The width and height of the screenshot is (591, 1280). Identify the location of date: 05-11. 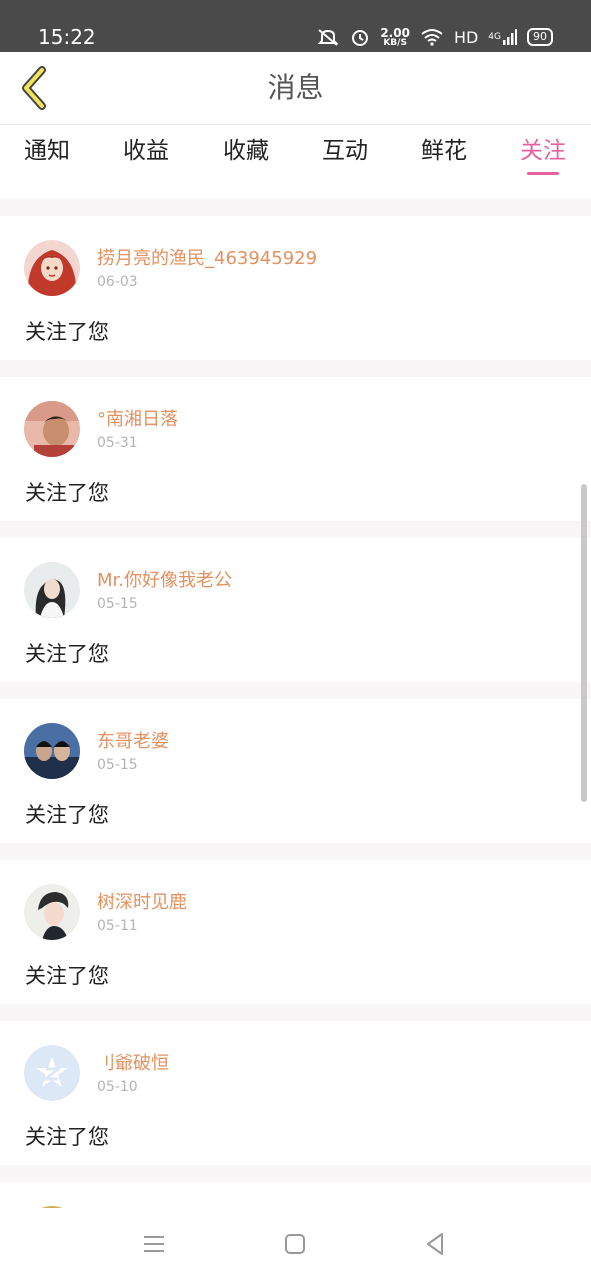
(117, 926).